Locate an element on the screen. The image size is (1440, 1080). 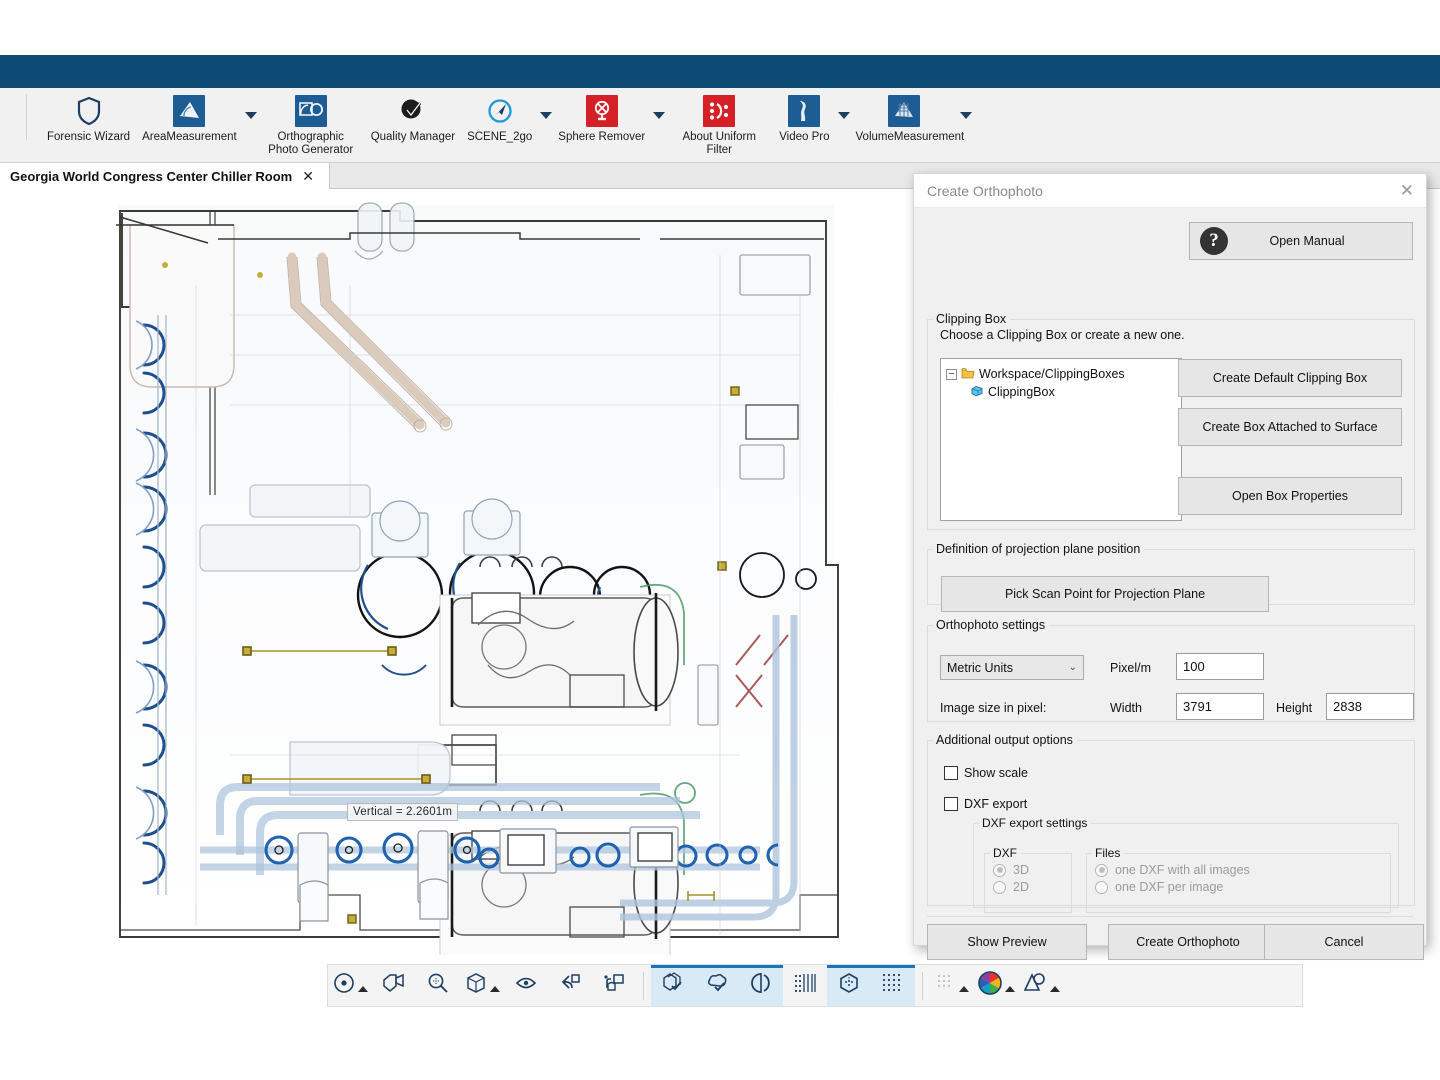
toolbar-camera-move is located at coordinates (394, 985).